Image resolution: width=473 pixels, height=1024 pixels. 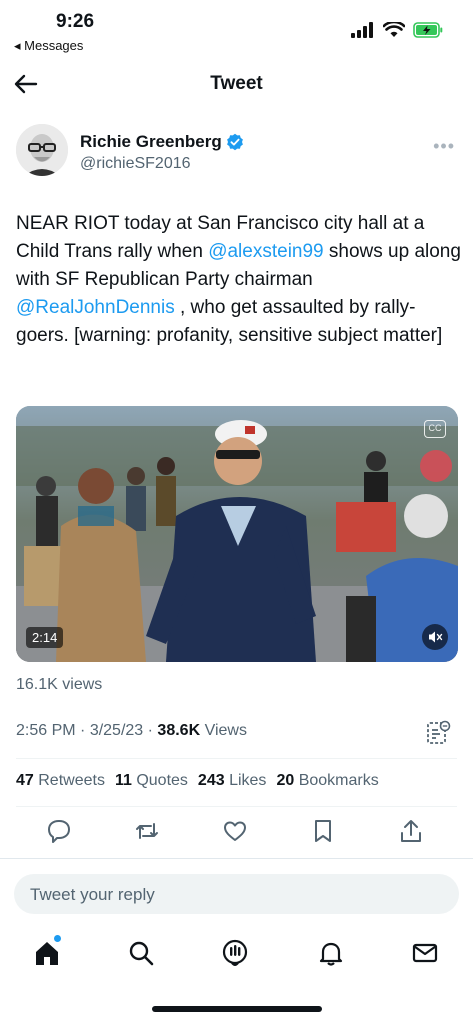 I want to click on mention-link: @alexstein99, so click(x=265, y=251).